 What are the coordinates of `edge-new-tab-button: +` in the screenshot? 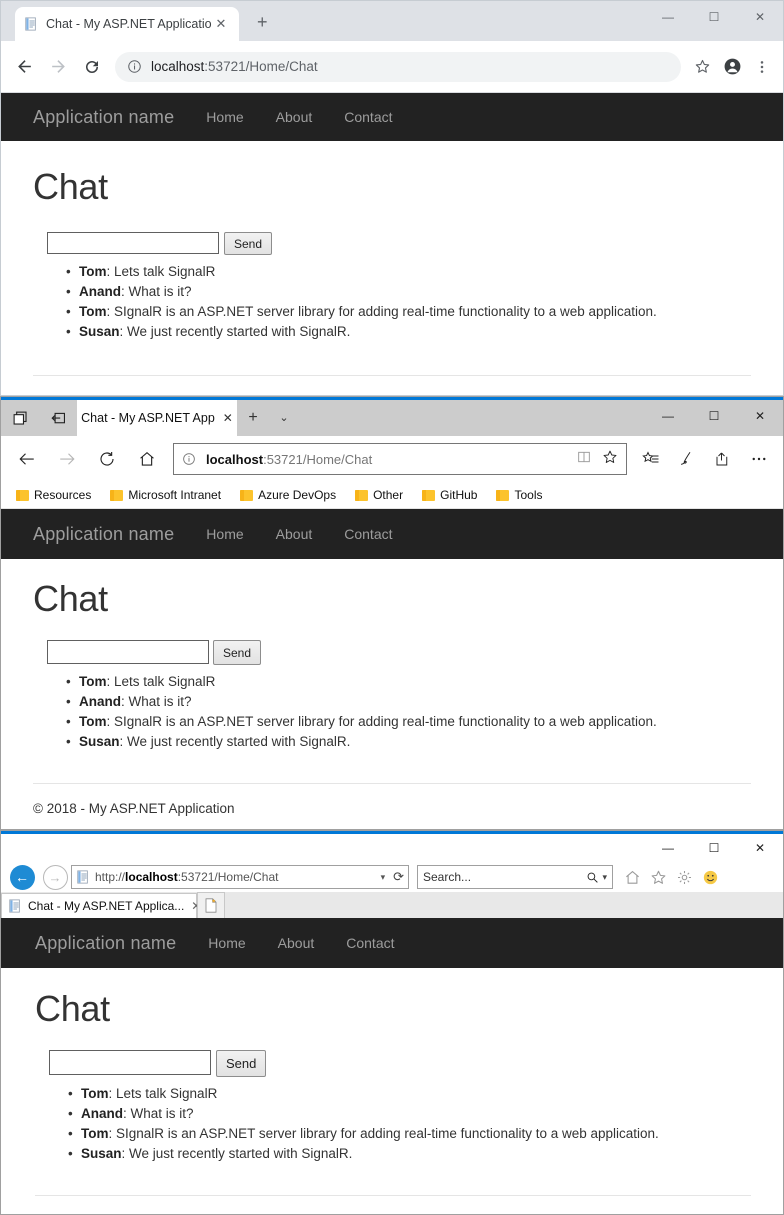 It's located at (253, 418).